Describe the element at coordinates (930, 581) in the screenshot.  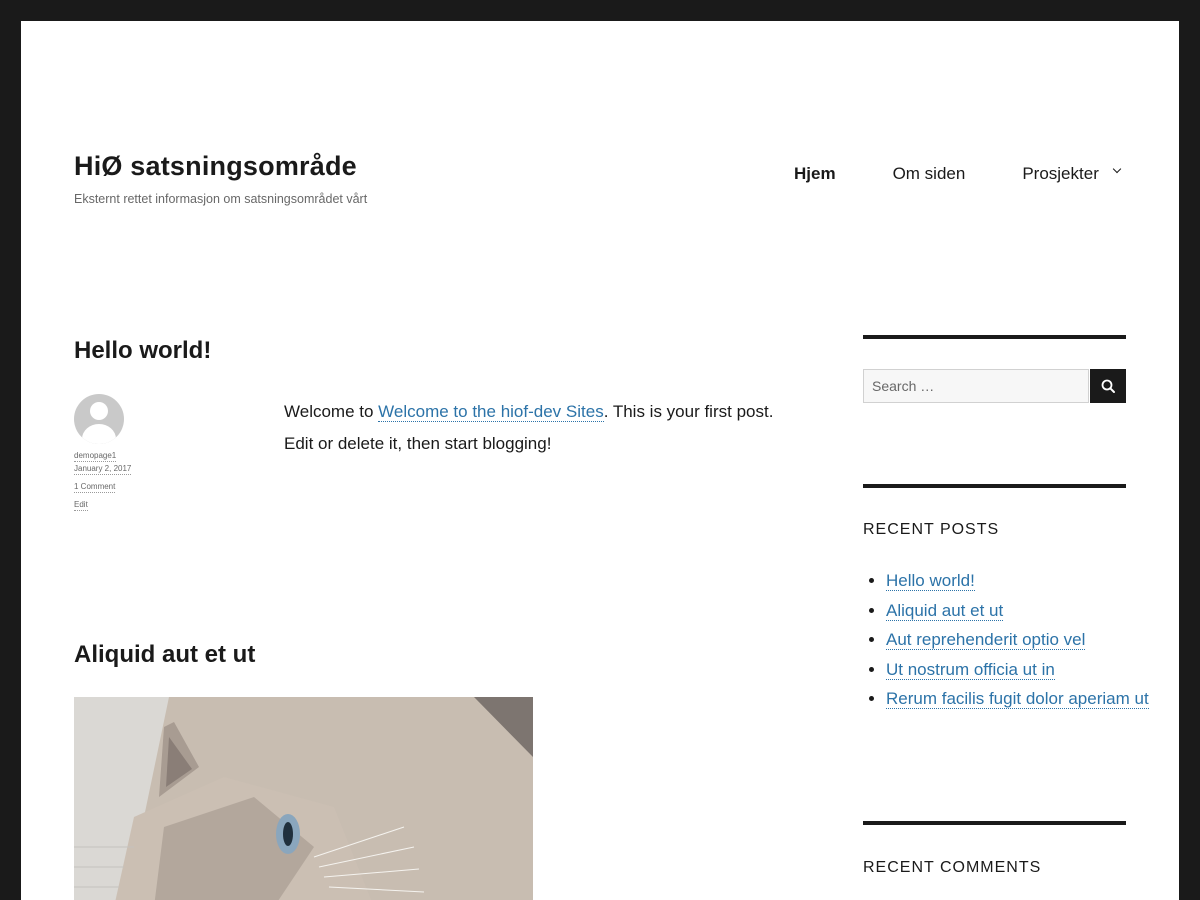
I see `recent-post-link: Hello world!` at that location.